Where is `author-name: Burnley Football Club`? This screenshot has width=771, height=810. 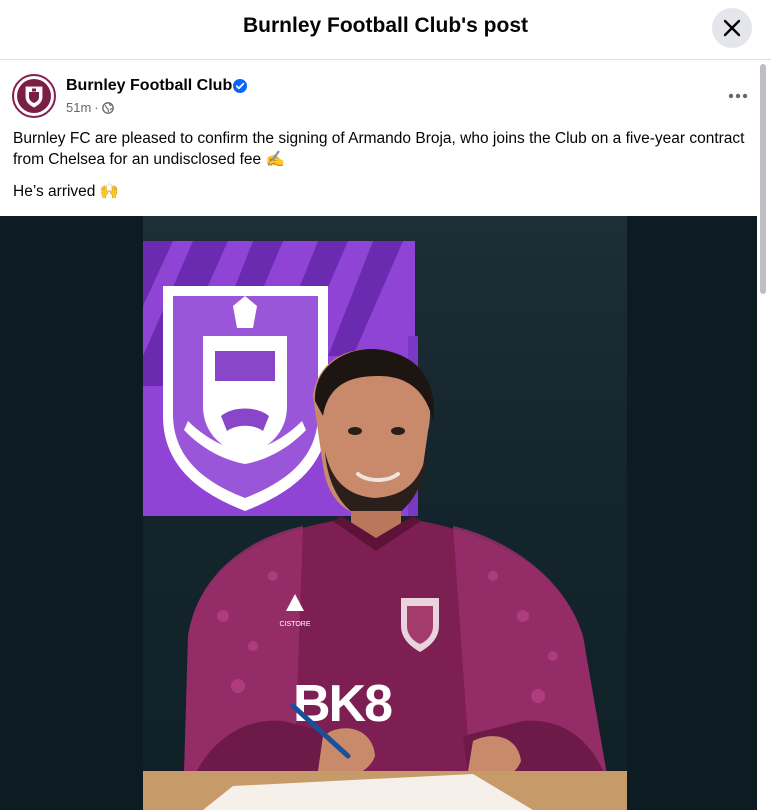
author-name: Burnley Football Club is located at coordinates (149, 86).